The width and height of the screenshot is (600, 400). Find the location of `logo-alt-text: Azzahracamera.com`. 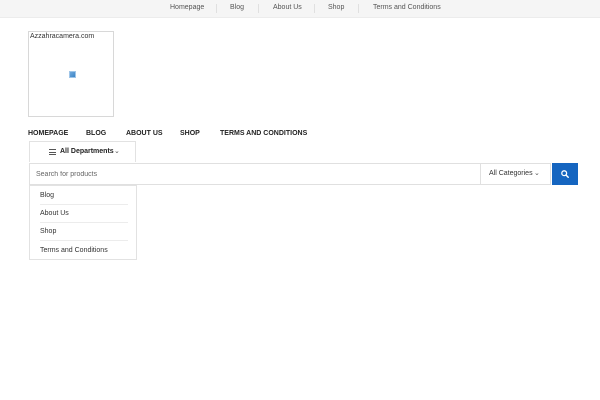

logo-alt-text: Azzahracamera.com is located at coordinates (62, 36).